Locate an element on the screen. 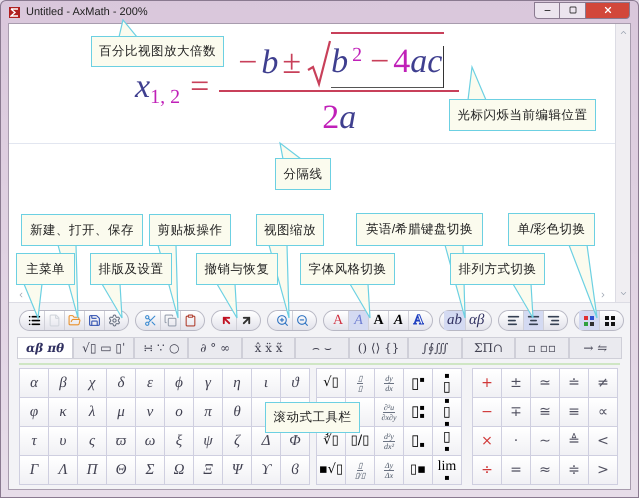 The height and width of the screenshot is (498, 639). limit-template: ▯ ▪ is located at coordinates (447, 441).